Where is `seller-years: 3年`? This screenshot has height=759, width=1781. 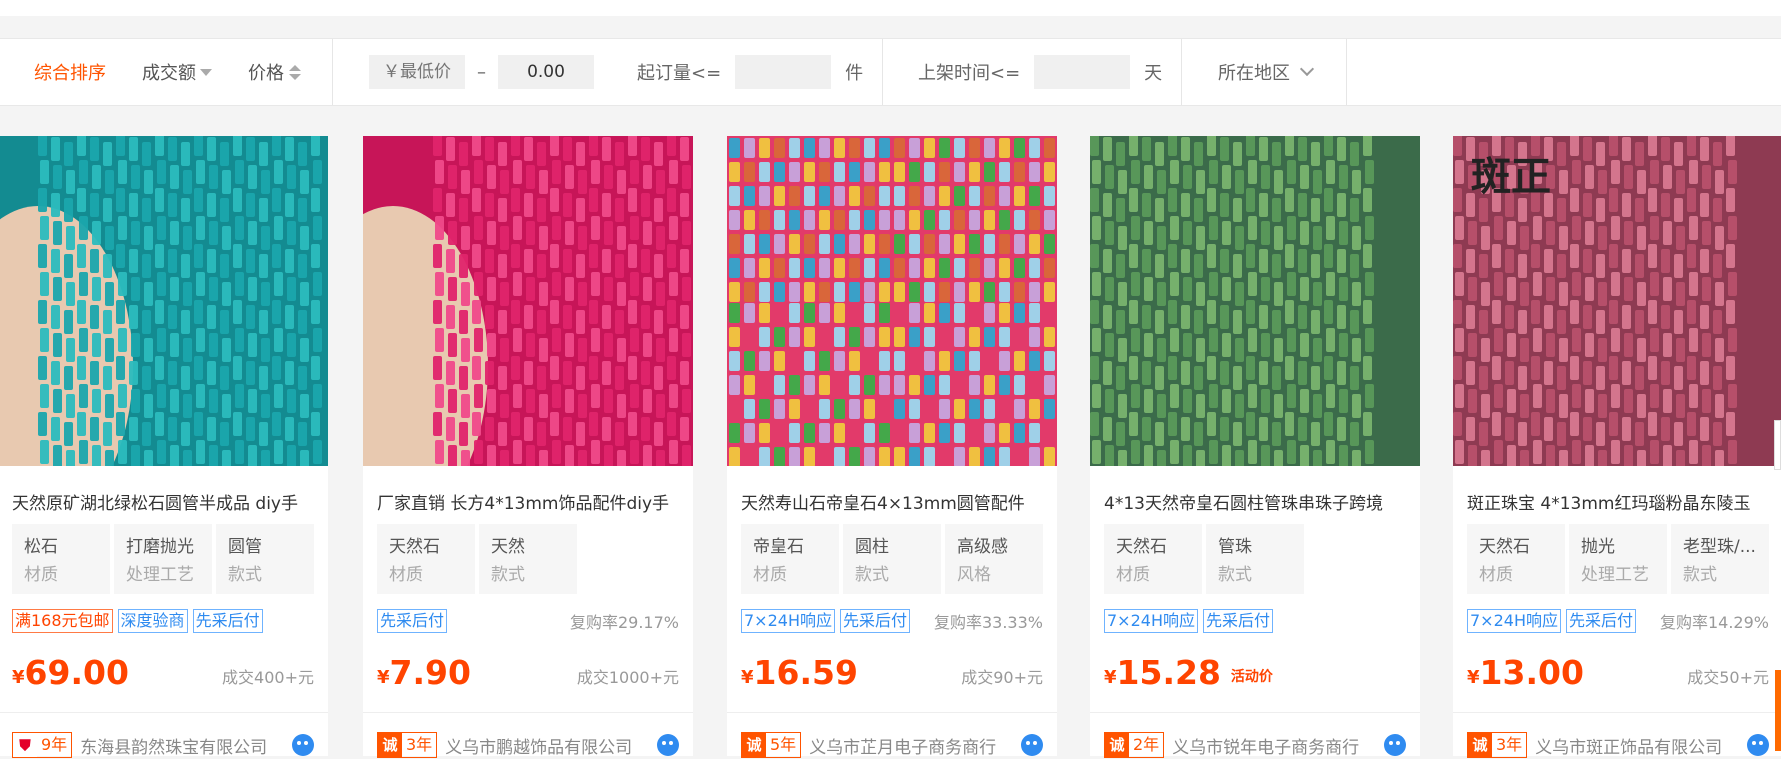 seller-years: 3年 is located at coordinates (419, 744).